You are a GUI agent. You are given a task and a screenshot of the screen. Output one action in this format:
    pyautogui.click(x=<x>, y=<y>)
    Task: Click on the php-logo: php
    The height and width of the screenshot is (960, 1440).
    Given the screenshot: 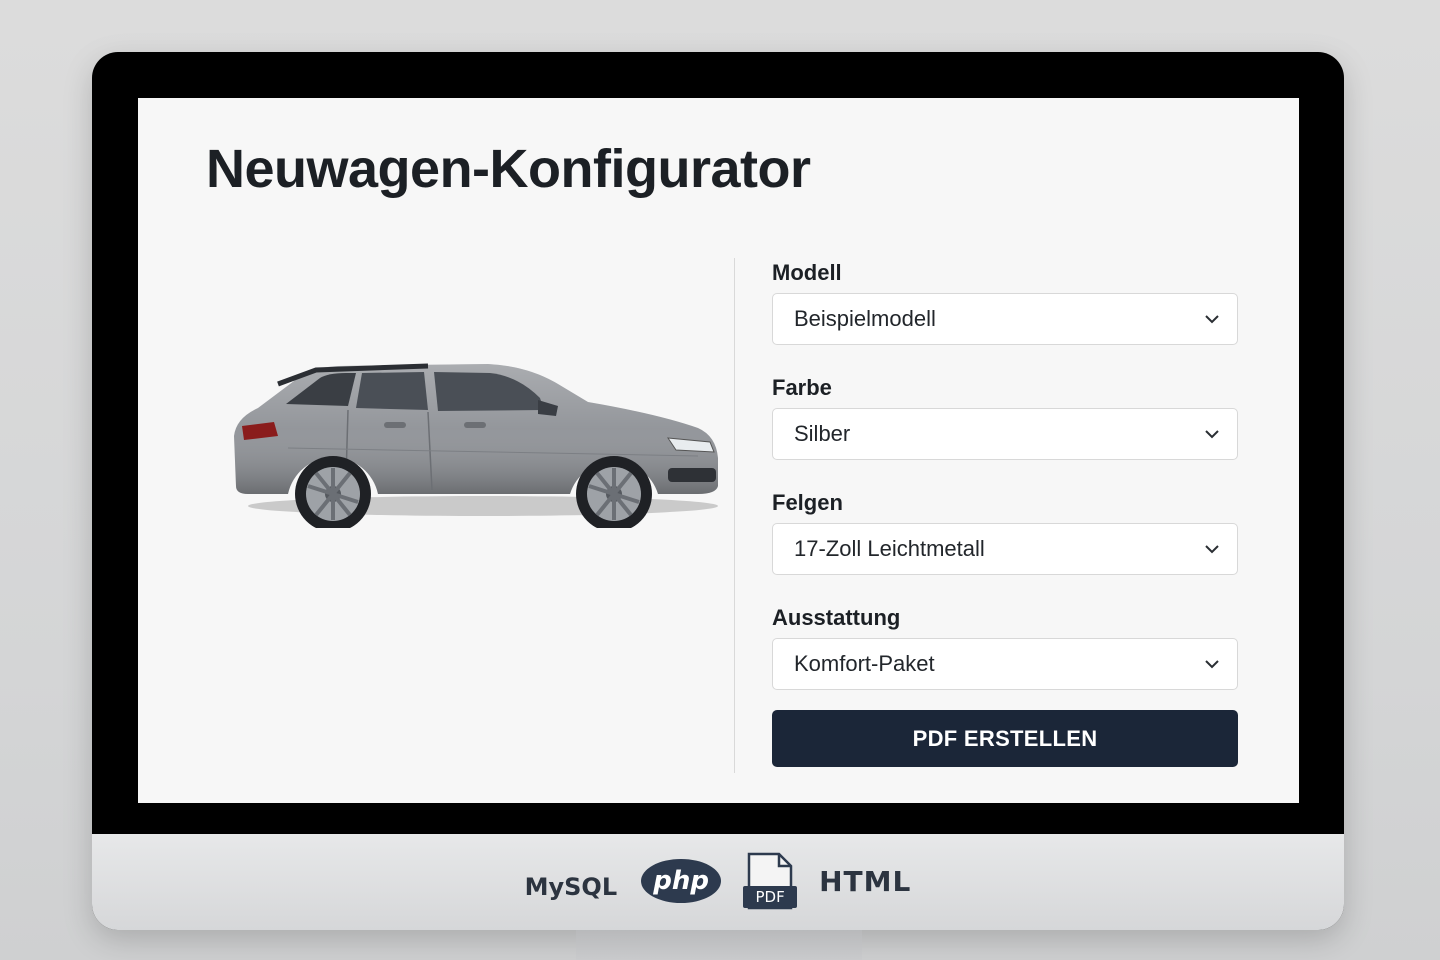 What is the action you would take?
    pyautogui.click(x=681, y=881)
    